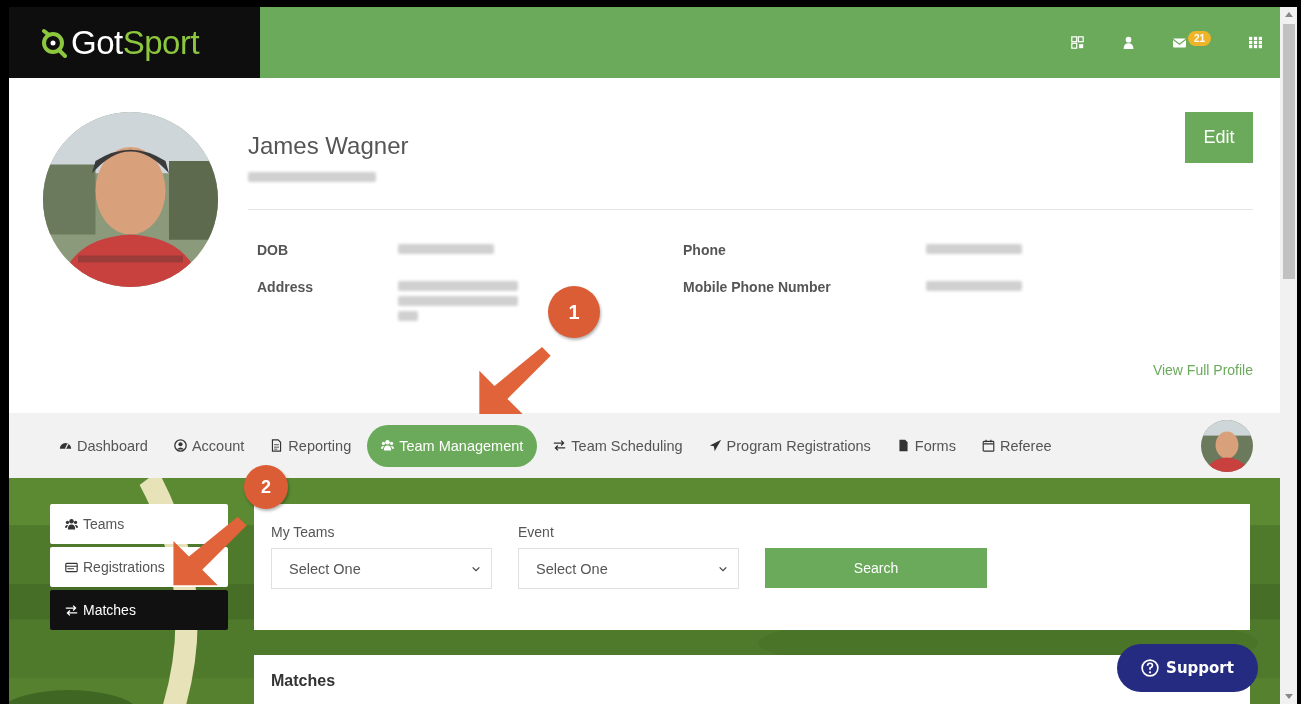 This screenshot has height=704, width=1301. What do you see at coordinates (139, 610) in the screenshot?
I see `side-menu-item: Matches` at bounding box center [139, 610].